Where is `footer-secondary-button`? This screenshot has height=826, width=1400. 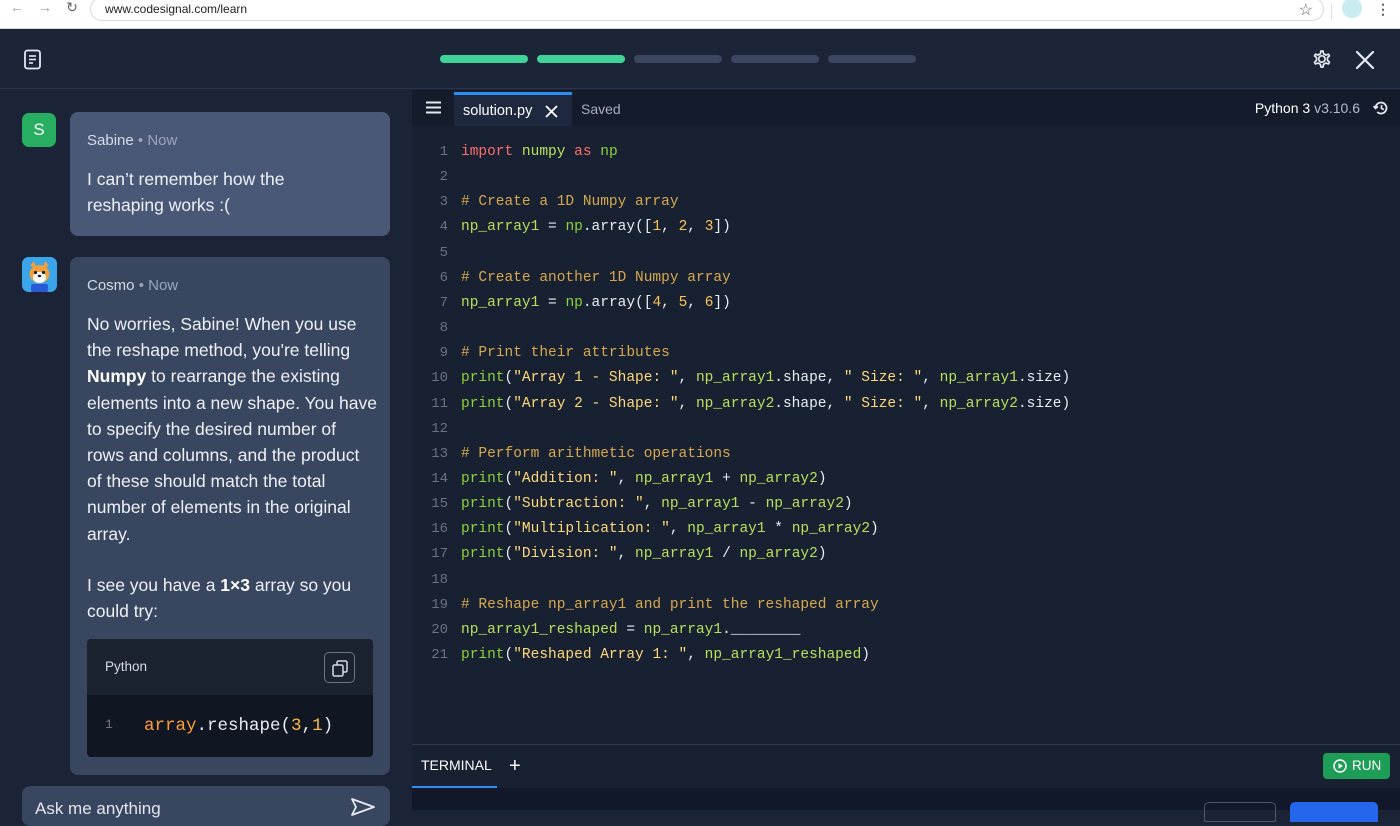 footer-secondary-button is located at coordinates (1240, 812).